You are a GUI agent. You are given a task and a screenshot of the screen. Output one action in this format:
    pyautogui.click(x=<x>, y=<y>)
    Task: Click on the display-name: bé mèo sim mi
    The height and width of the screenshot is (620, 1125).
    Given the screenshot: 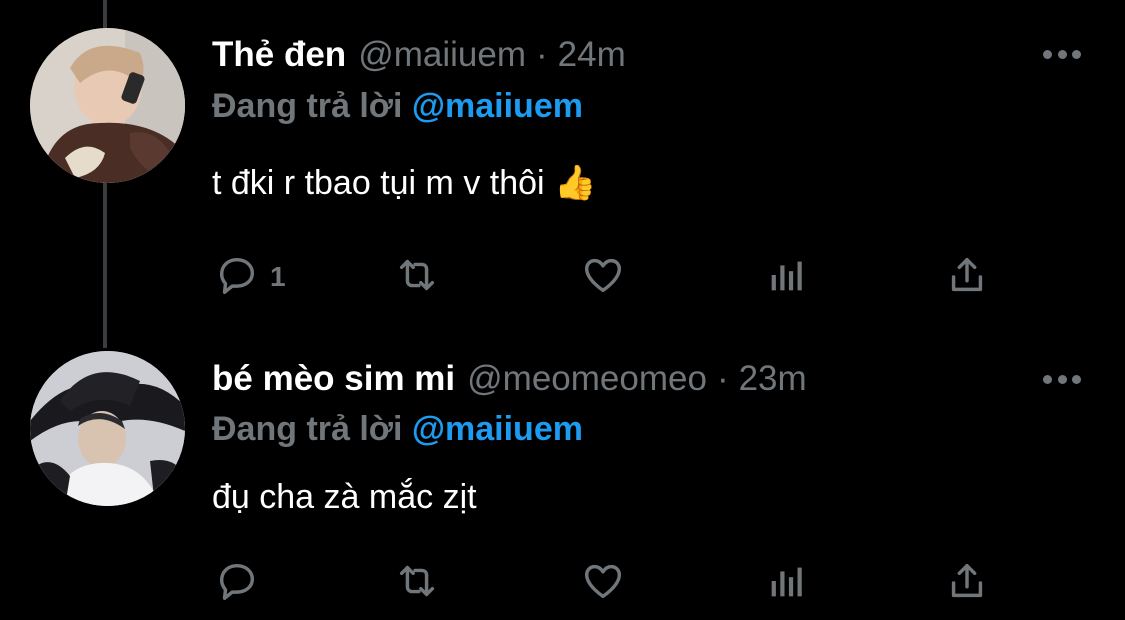 What is the action you would take?
    pyautogui.click(x=333, y=379)
    